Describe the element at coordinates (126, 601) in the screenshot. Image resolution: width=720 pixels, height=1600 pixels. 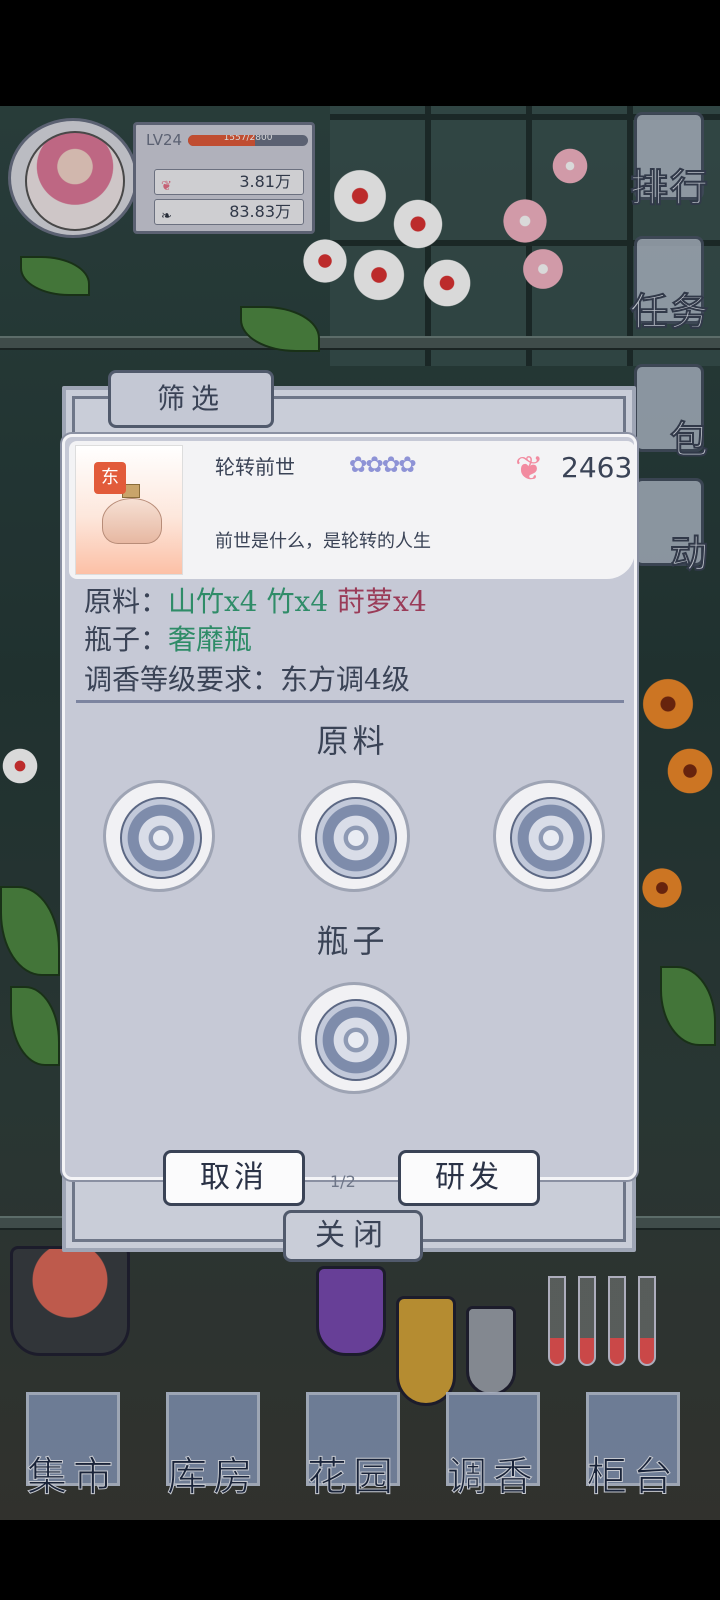
I see `ingredients-label: 原料：` at that location.